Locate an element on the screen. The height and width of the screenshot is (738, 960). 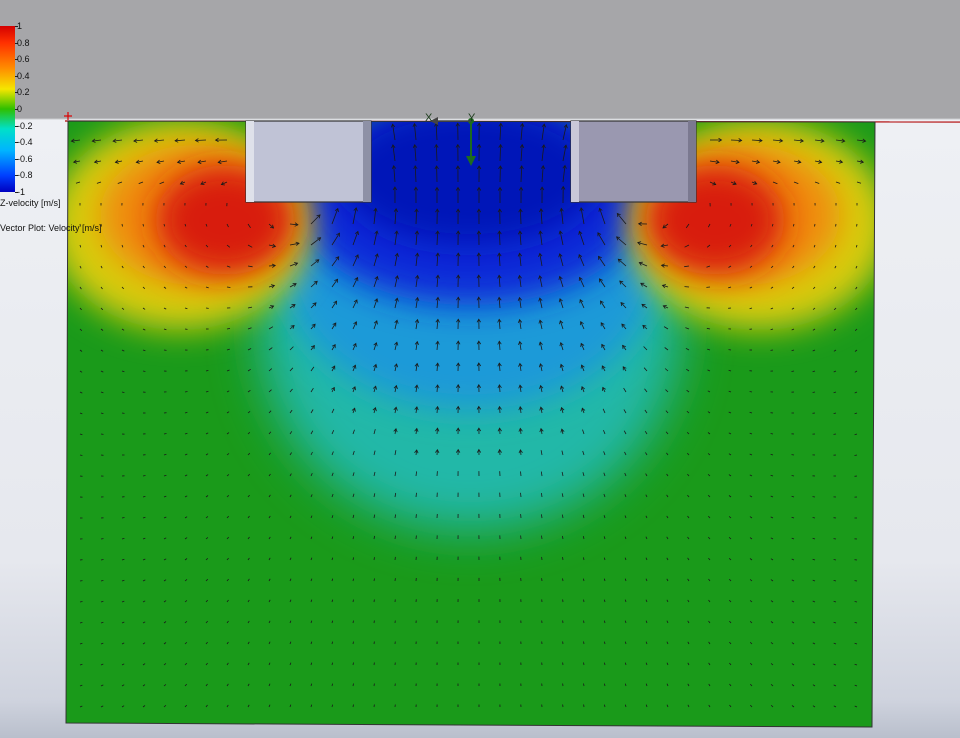
legend-tick-label: 0.6 is located at coordinates (23, 59).